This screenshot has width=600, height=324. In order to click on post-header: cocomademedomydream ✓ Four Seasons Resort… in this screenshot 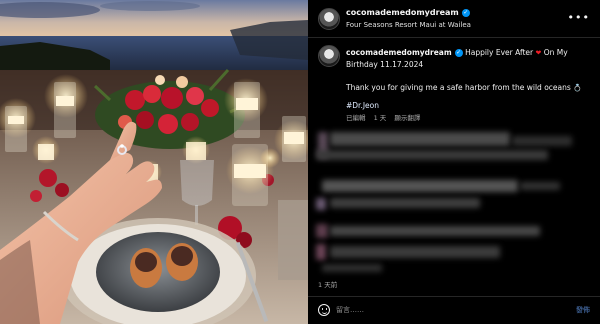, I will do `click(454, 19)`.